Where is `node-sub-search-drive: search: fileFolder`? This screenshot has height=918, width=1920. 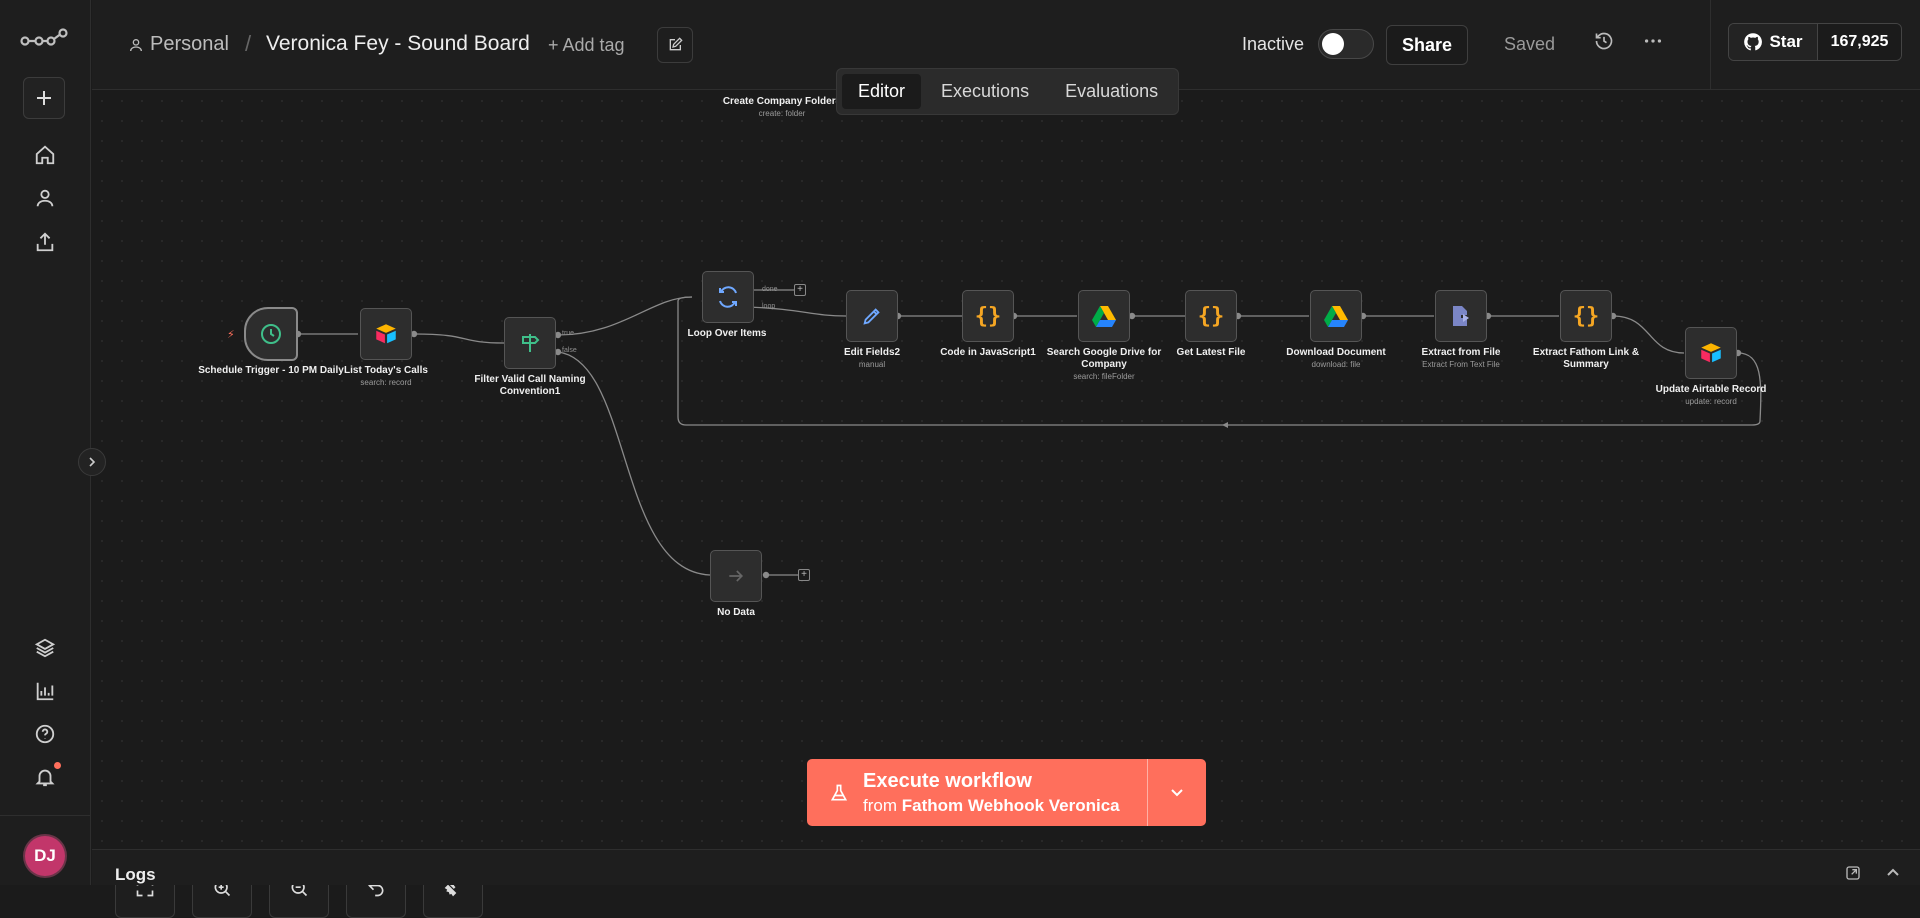
node-sub-search-drive: search: fileFolder is located at coordinates (1104, 376).